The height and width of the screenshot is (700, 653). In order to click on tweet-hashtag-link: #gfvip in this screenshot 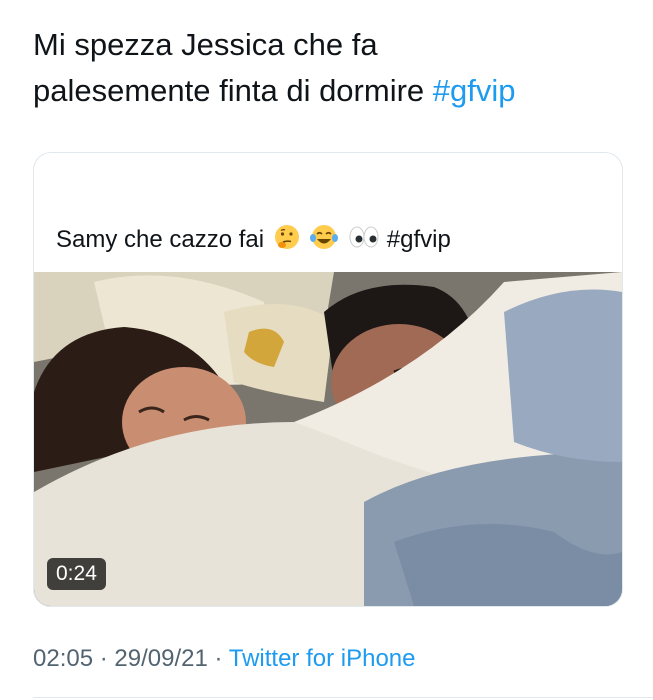, I will do `click(474, 90)`.